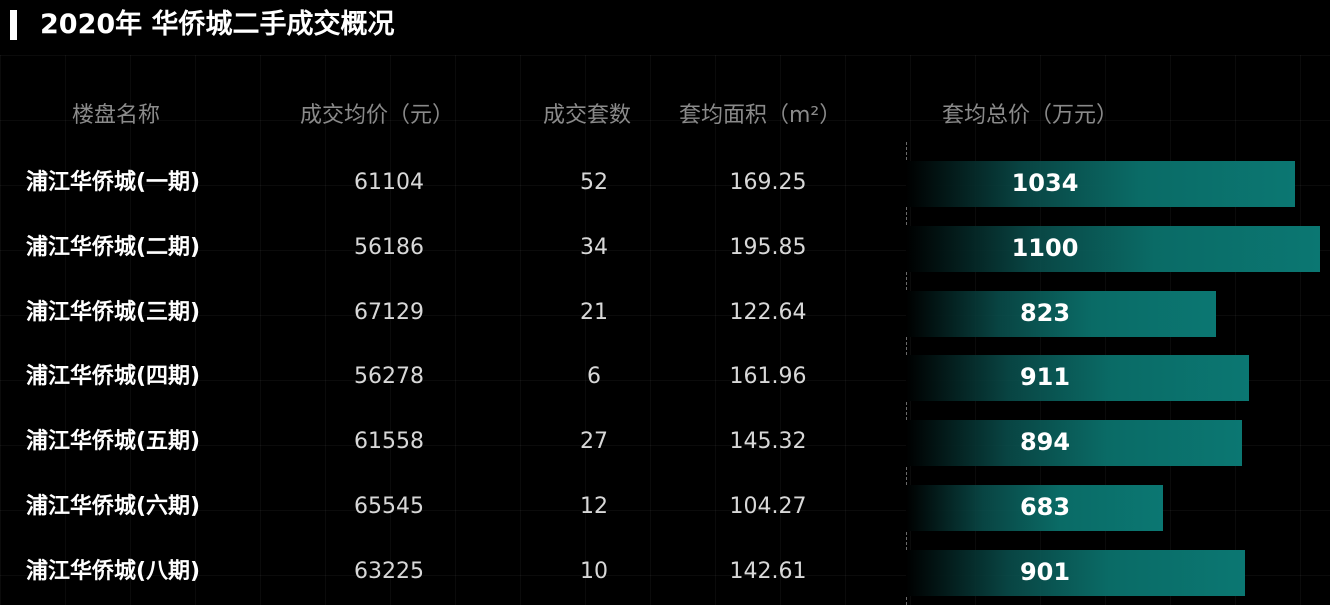  What do you see at coordinates (389, 376) in the screenshot?
I see `avg-price-cell: 56278` at bounding box center [389, 376].